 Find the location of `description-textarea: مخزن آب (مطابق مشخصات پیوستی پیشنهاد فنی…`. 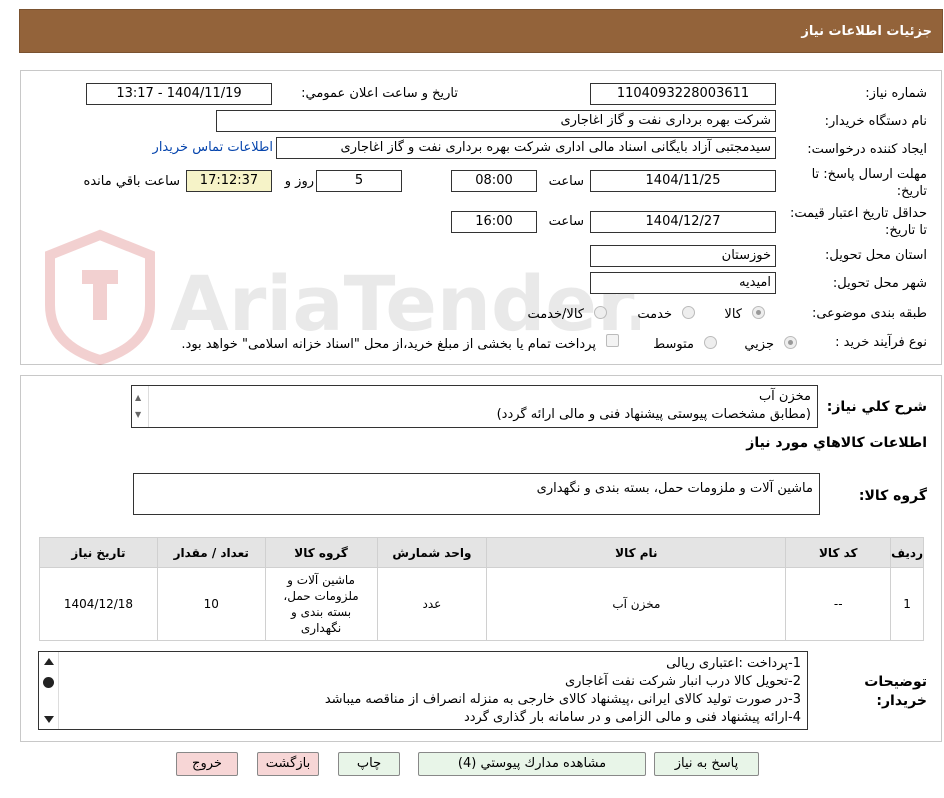

description-textarea: مخزن آب (مطابق مشخصات پیوستی پیشنهاد فنی… is located at coordinates (474, 406).